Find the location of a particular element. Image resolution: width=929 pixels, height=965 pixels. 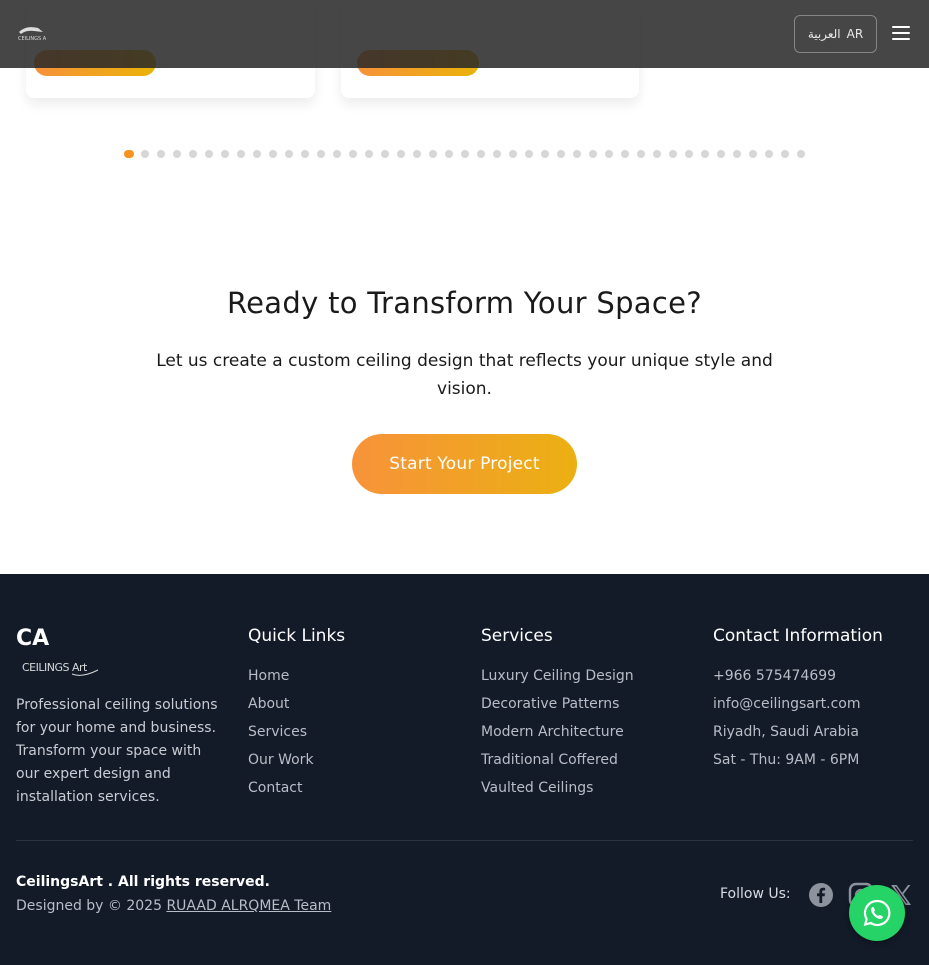

top-header: CEILINGS Art العربية AR is located at coordinates (464, 34).